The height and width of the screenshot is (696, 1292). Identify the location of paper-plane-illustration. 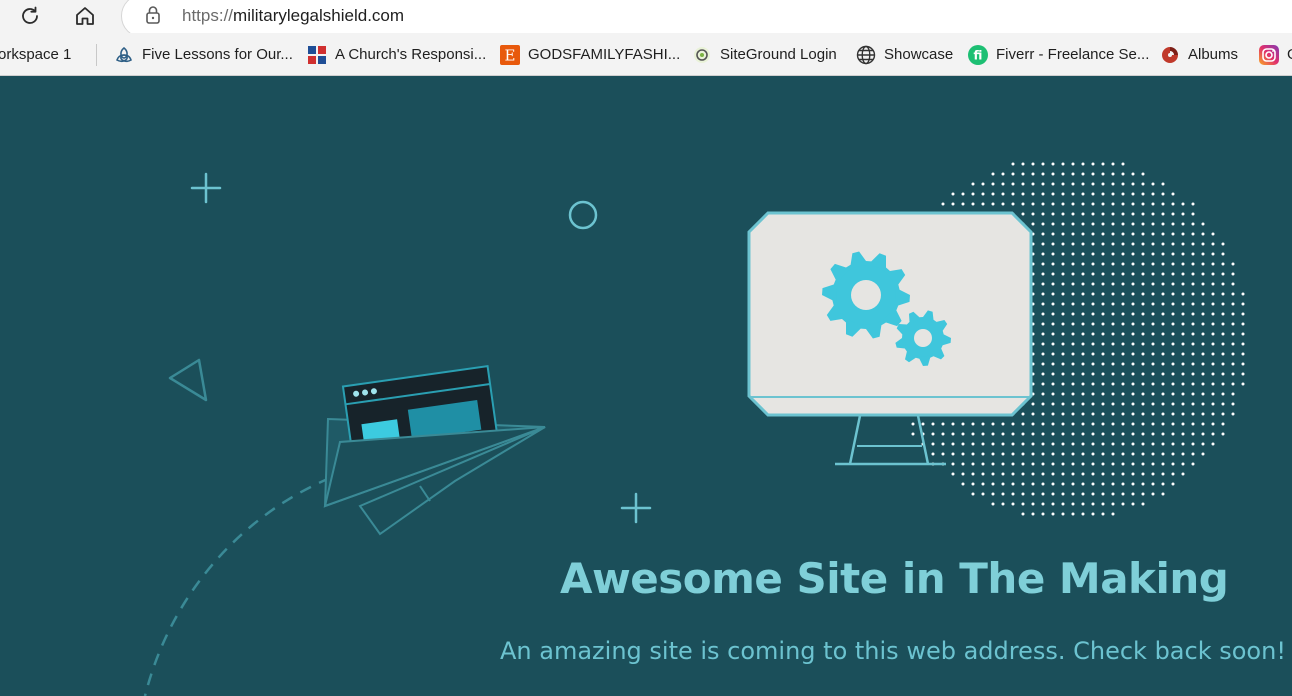
(434, 450).